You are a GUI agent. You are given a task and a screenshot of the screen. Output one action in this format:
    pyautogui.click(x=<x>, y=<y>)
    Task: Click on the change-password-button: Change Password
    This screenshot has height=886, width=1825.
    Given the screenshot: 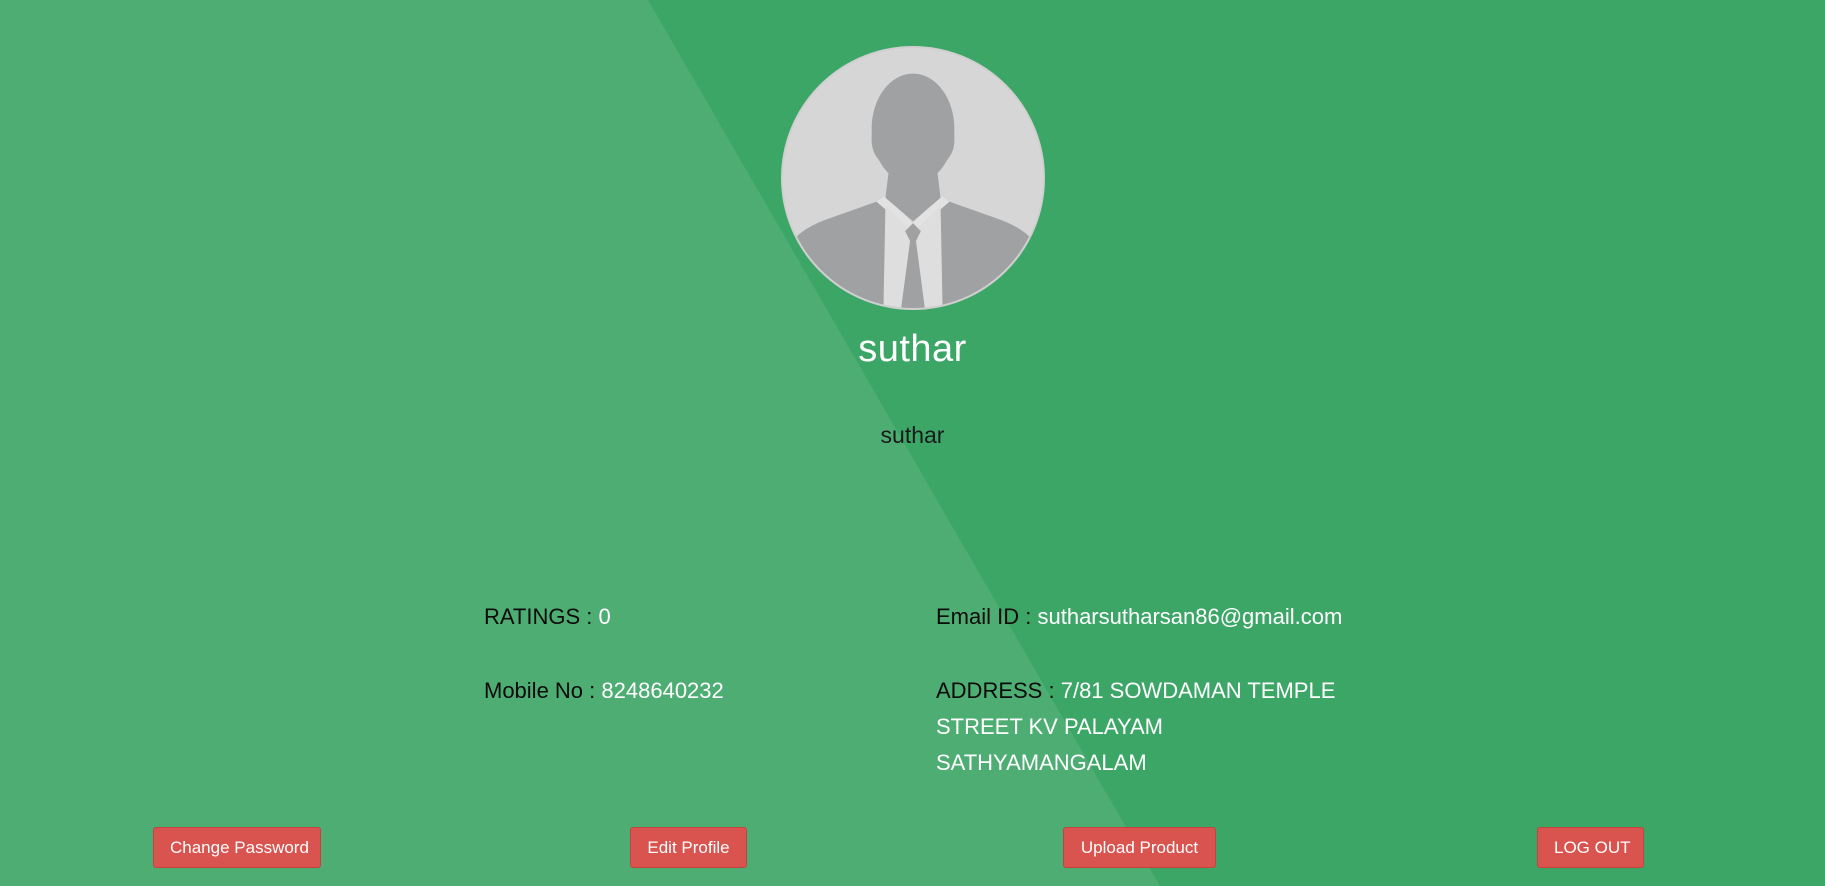 What is the action you would take?
    pyautogui.click(x=237, y=847)
    